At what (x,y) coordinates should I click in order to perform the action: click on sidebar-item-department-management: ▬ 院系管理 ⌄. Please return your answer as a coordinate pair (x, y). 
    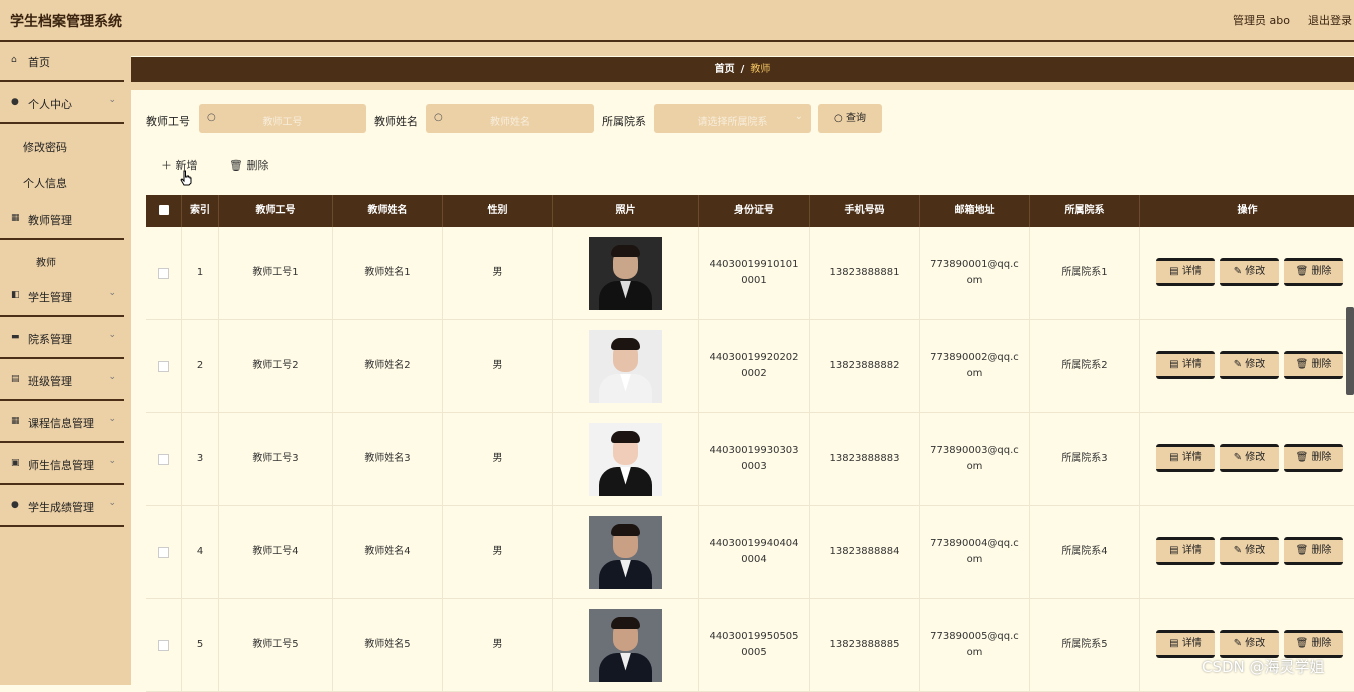
    Looking at the image, I should click on (62, 339).